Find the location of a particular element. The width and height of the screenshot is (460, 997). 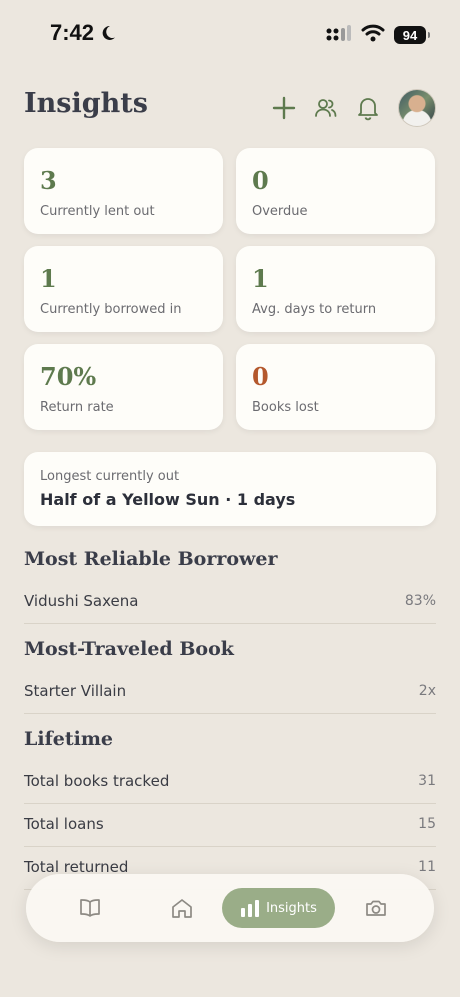

stat-value: 70% is located at coordinates (68, 376).